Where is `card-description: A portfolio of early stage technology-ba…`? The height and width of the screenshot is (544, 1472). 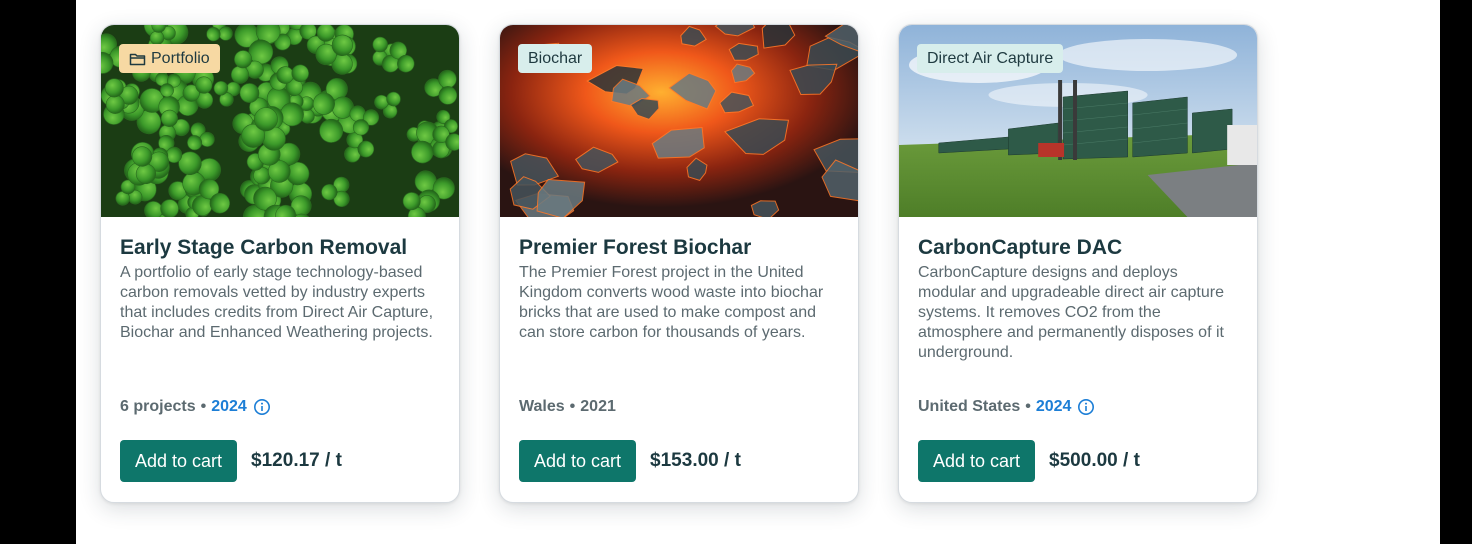 card-description: A portfolio of early stage technology-ba… is located at coordinates (277, 302).